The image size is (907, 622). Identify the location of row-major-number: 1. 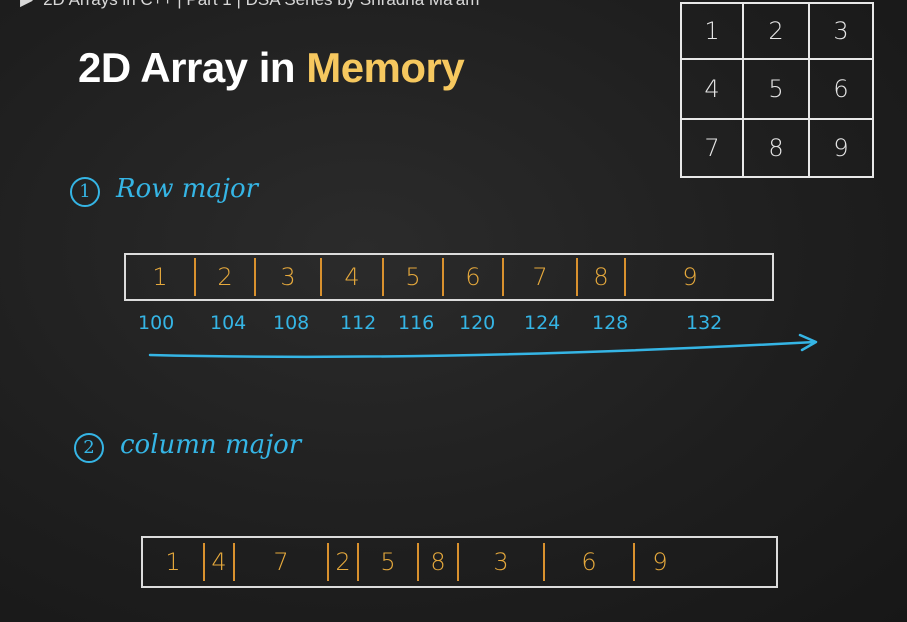
(85, 191).